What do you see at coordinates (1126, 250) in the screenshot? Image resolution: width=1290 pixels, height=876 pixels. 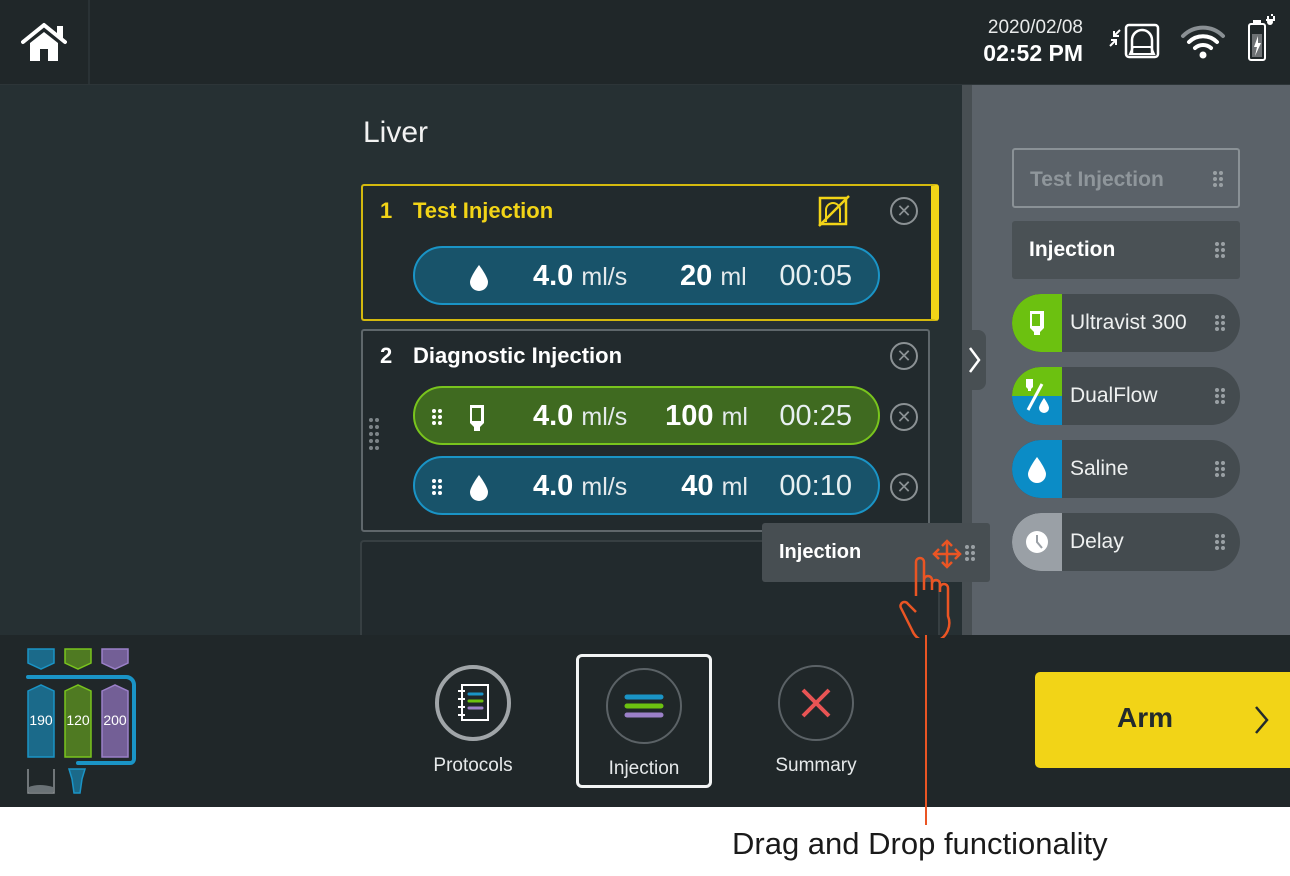 I see `library-item-injection: Injection` at bounding box center [1126, 250].